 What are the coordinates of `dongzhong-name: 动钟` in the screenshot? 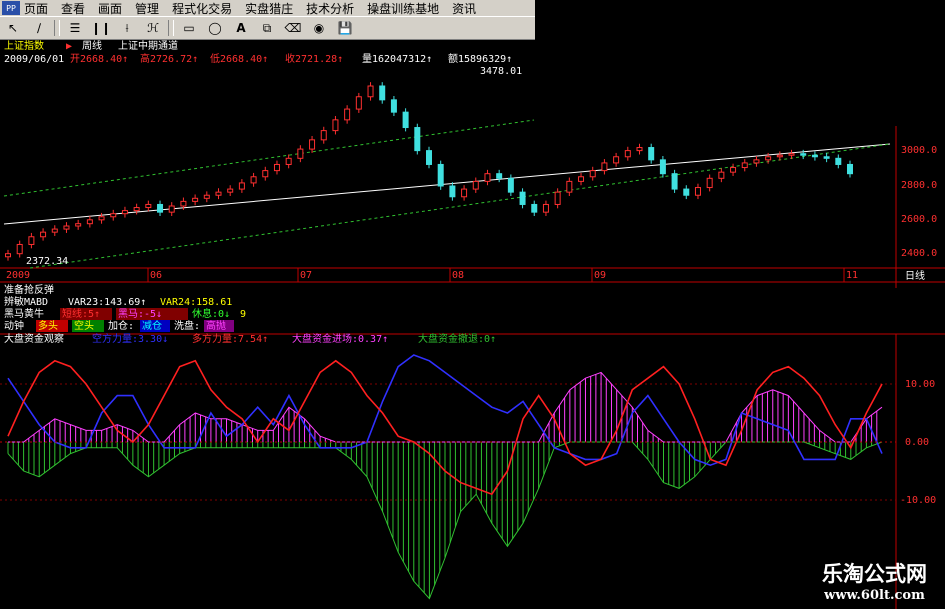 It's located at (14, 325).